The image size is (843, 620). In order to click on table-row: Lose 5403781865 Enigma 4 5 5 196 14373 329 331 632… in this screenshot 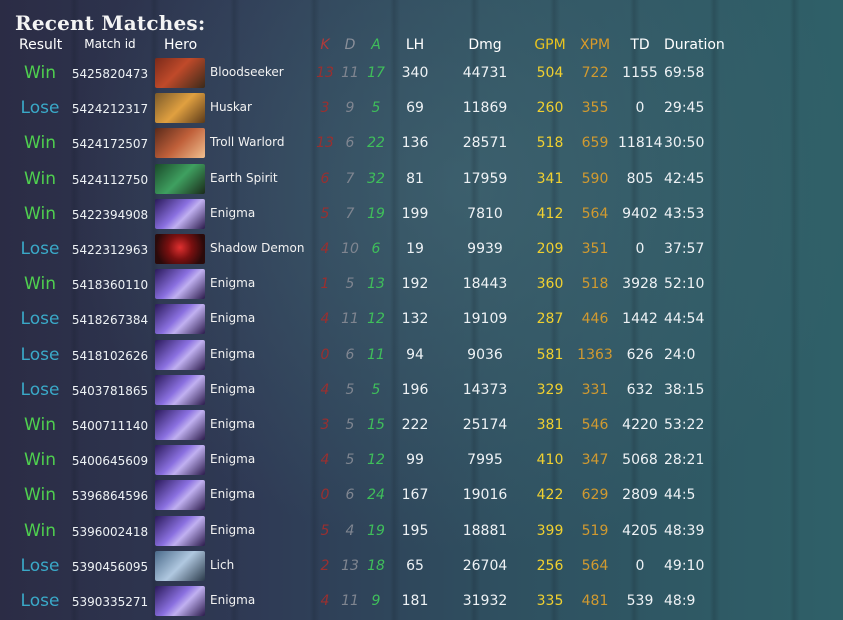, I will do `click(421, 391)`.